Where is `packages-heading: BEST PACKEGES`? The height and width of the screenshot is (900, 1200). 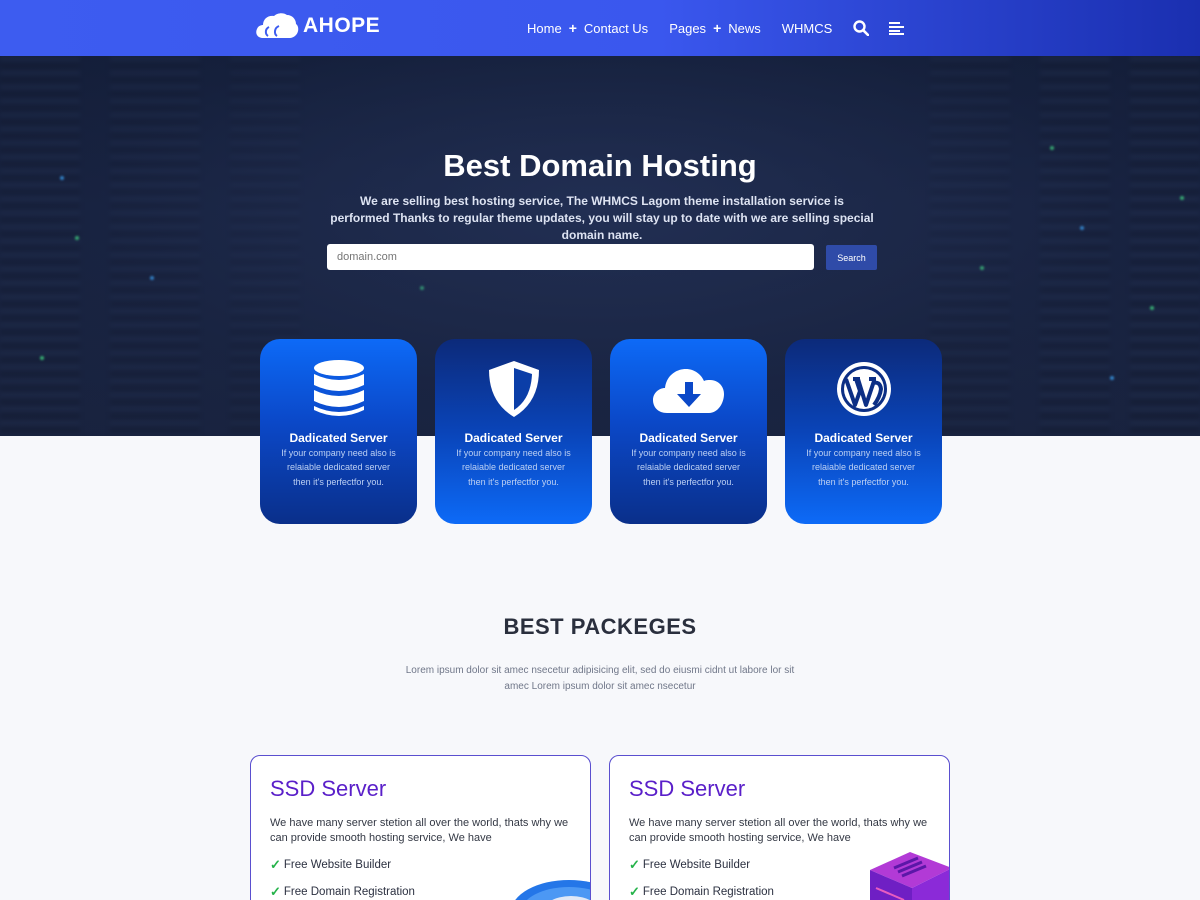 packages-heading: BEST PACKEGES is located at coordinates (600, 626).